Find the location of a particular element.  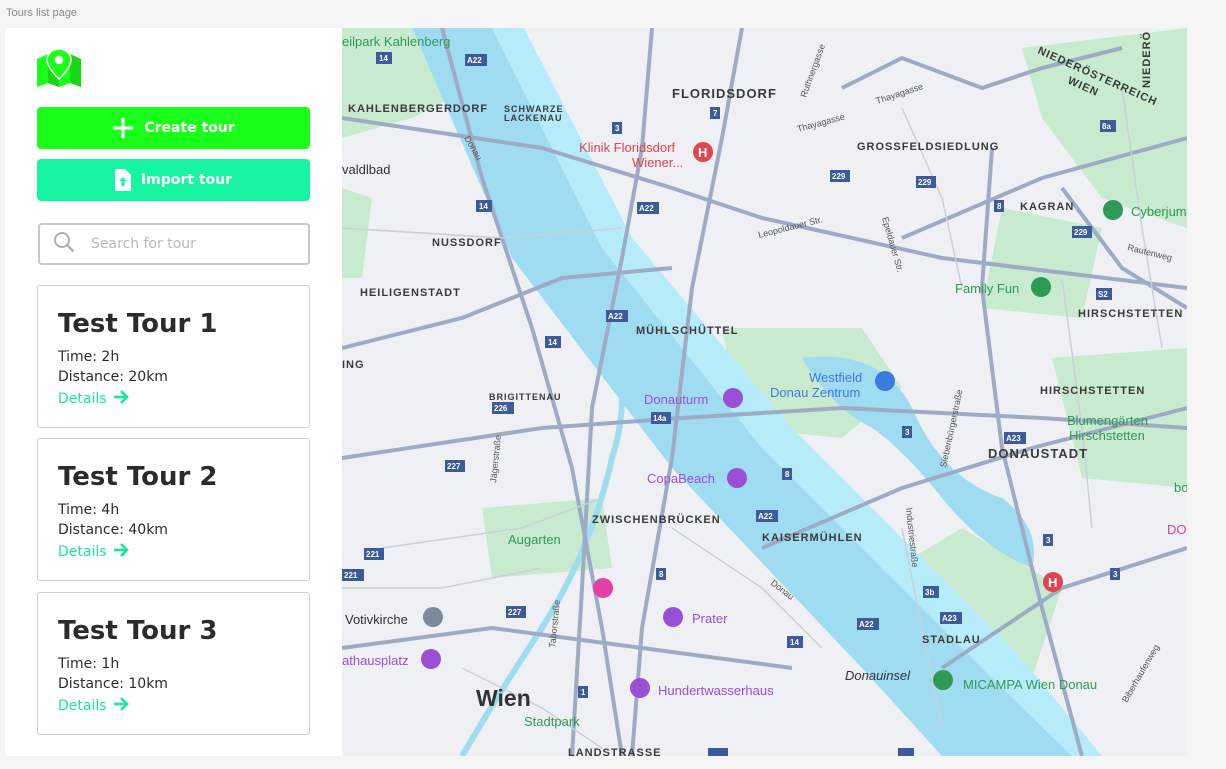

svg-text: LACKENAU is located at coordinates (533, 118).